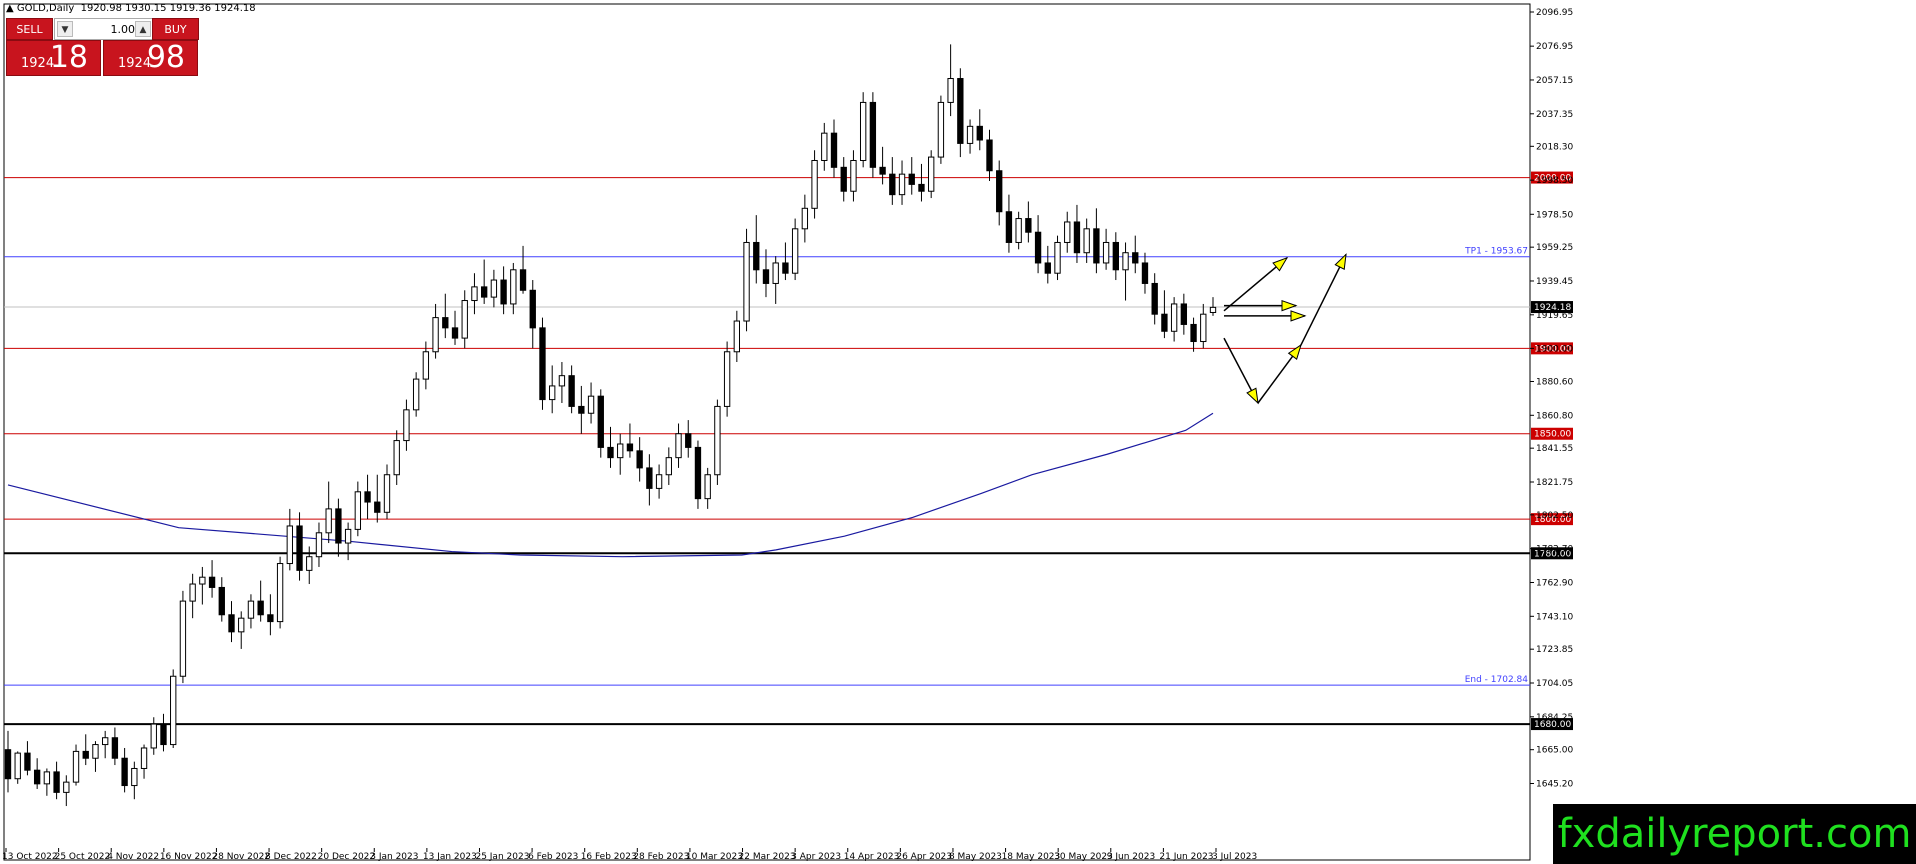  What do you see at coordinates (291, 857) in the screenshot?
I see `x-tick-label: 8 Dec 2022` at bounding box center [291, 857].